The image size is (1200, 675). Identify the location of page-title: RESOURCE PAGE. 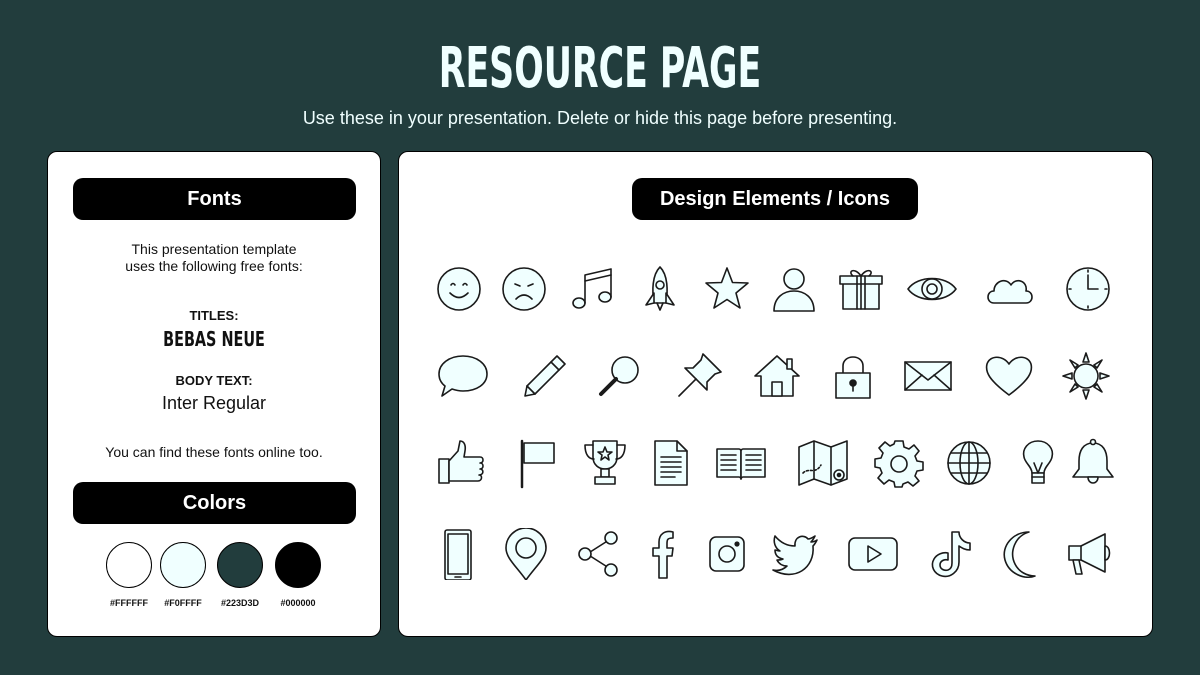
(600, 68).